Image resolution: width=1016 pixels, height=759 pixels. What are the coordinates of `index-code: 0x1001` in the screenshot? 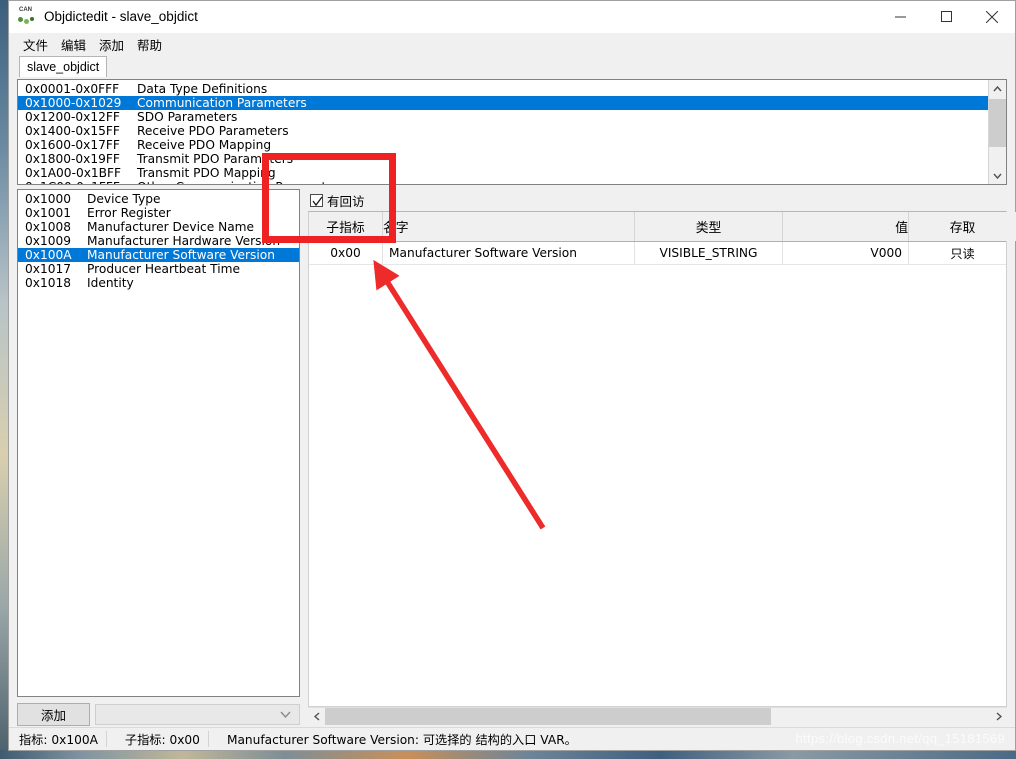 It's located at (48, 213).